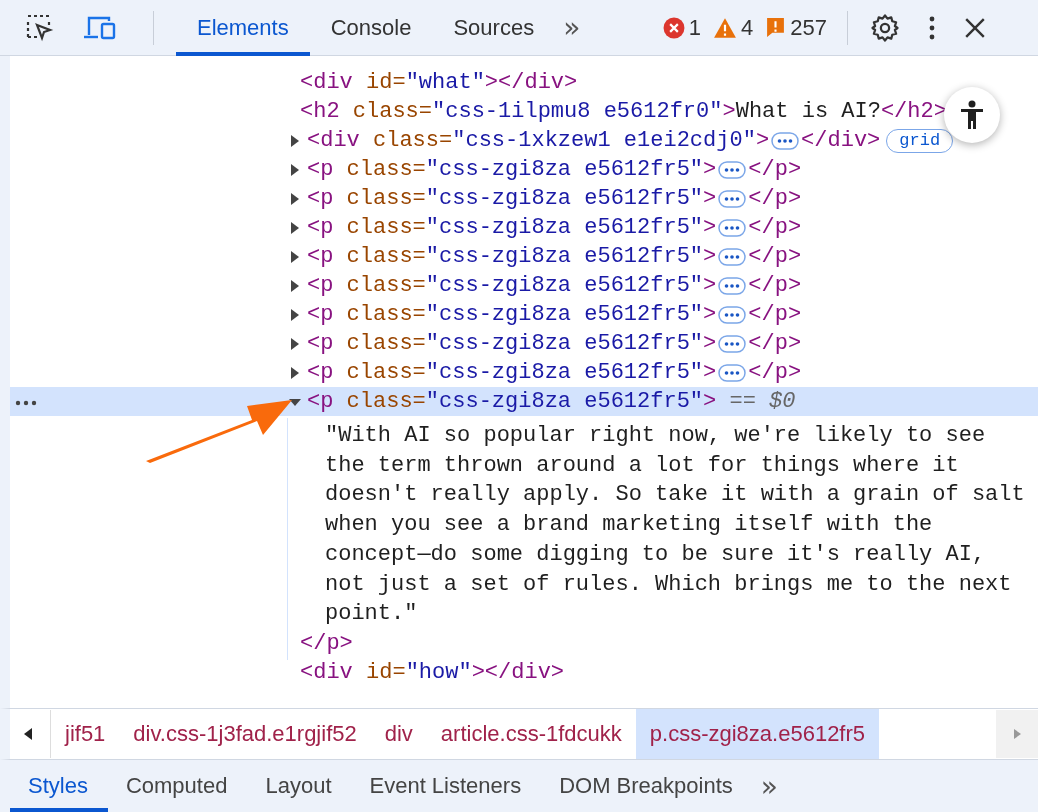 The image size is (1038, 812). I want to click on sidebar-tab: Computed, so click(177, 786).